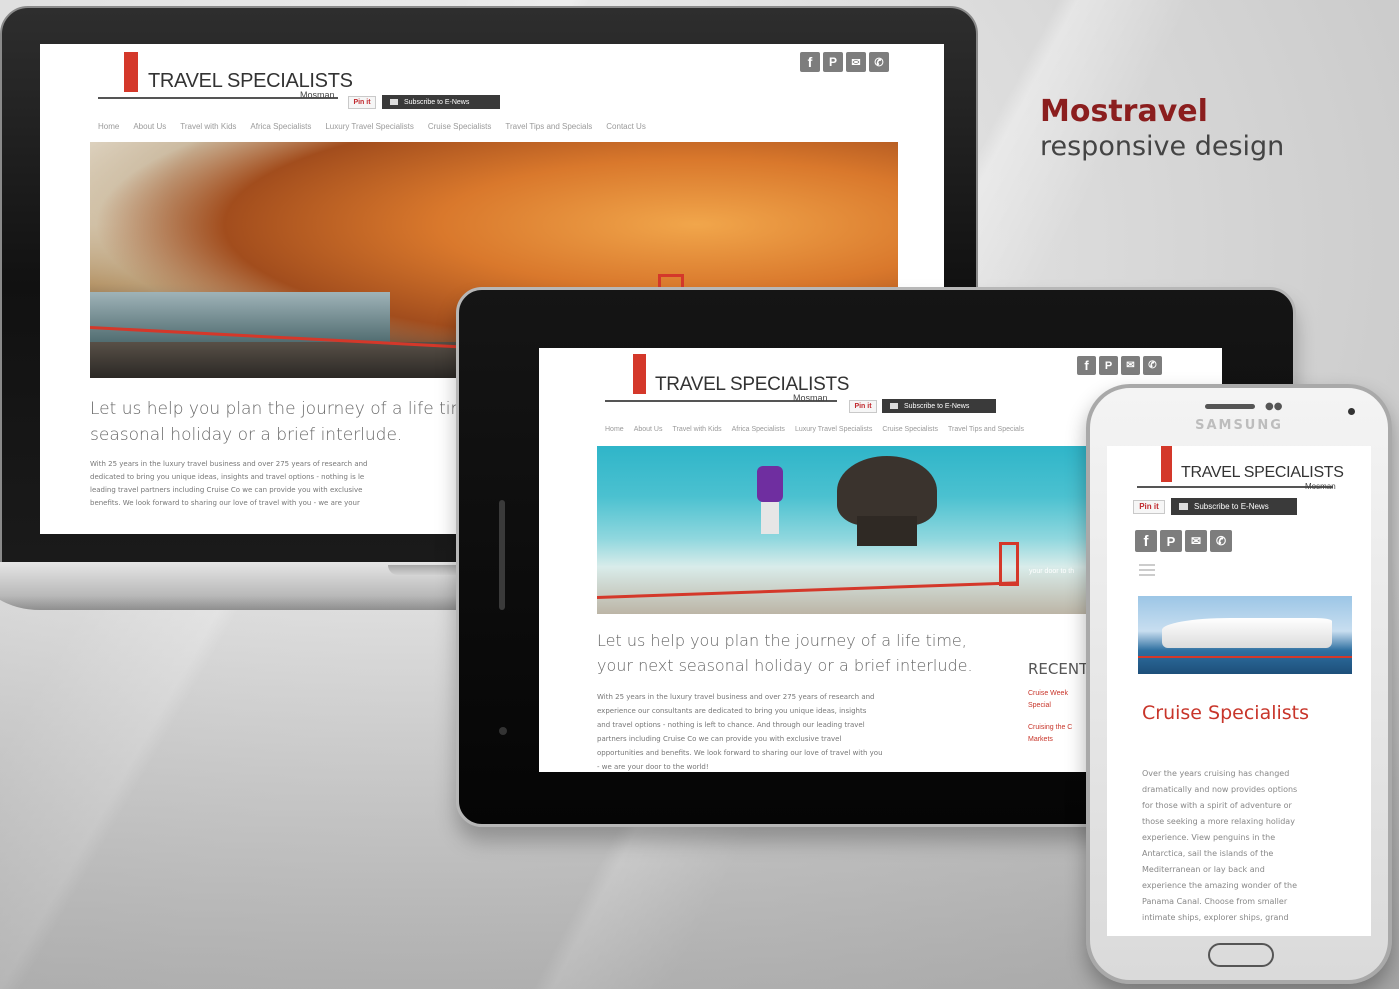  What do you see at coordinates (1050, 706) in the screenshot?
I see `recent-link: Special` at bounding box center [1050, 706].